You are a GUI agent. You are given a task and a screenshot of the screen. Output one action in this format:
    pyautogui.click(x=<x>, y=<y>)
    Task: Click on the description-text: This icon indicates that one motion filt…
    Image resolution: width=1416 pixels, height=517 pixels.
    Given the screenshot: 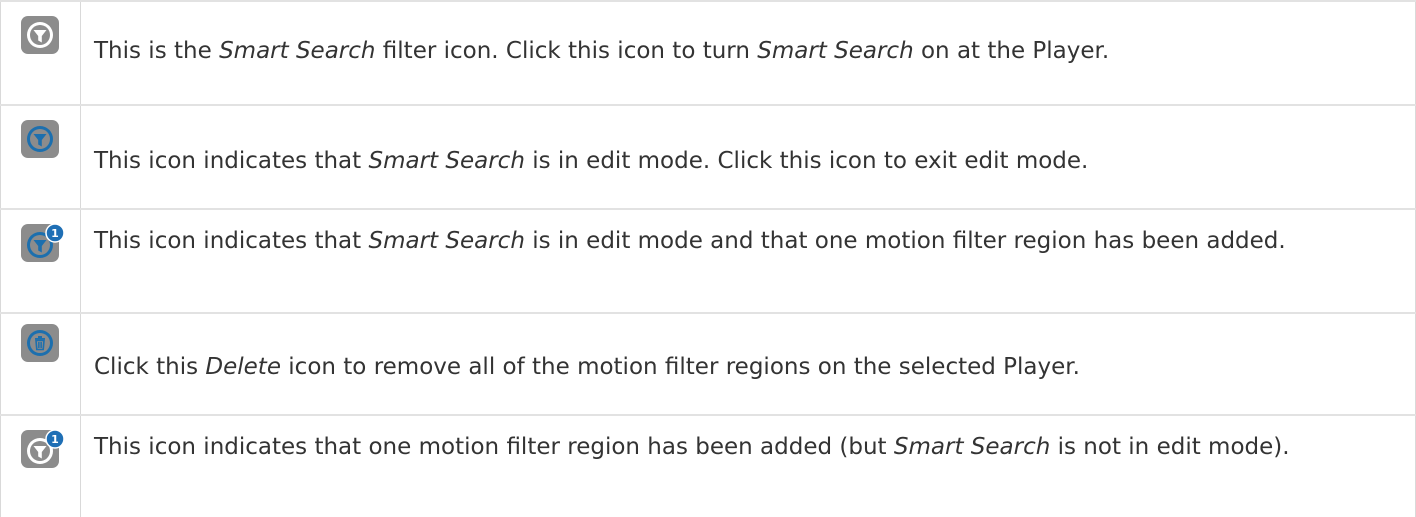 What is the action you would take?
    pyautogui.click(x=494, y=447)
    